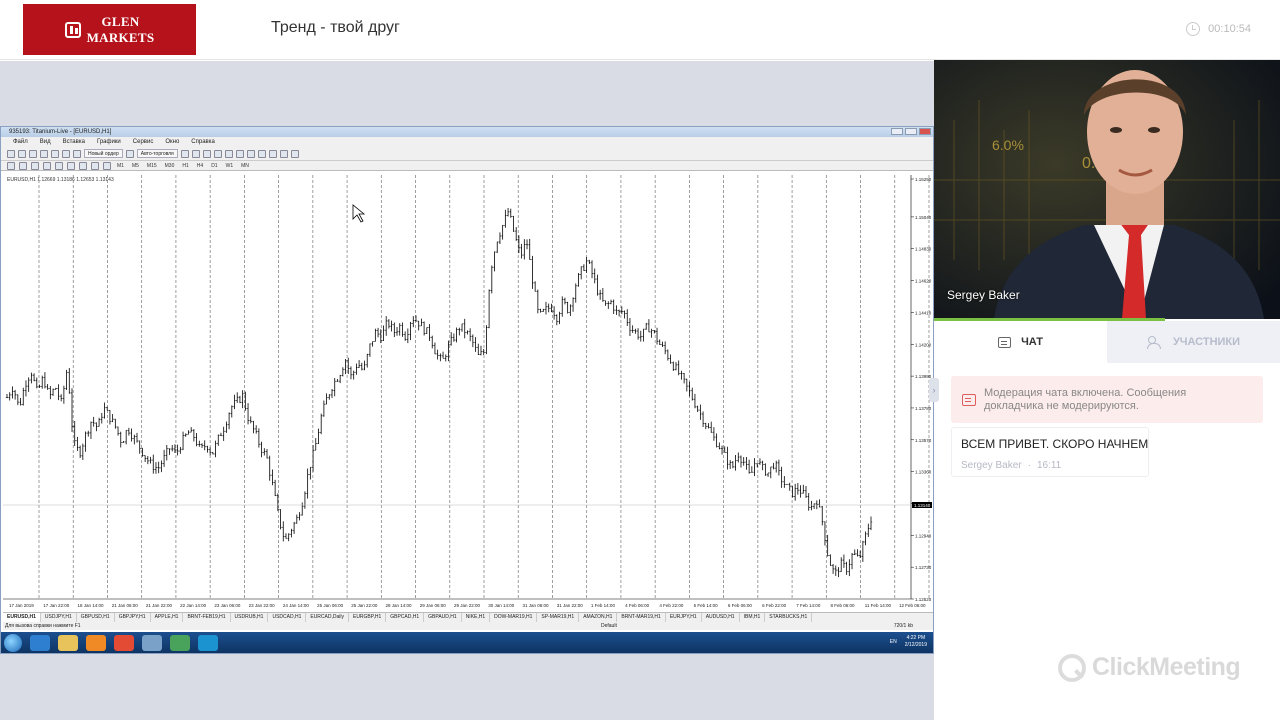 The height and width of the screenshot is (720, 1280). Describe the element at coordinates (35, 165) in the screenshot. I see `vertical-line-icon` at that location.